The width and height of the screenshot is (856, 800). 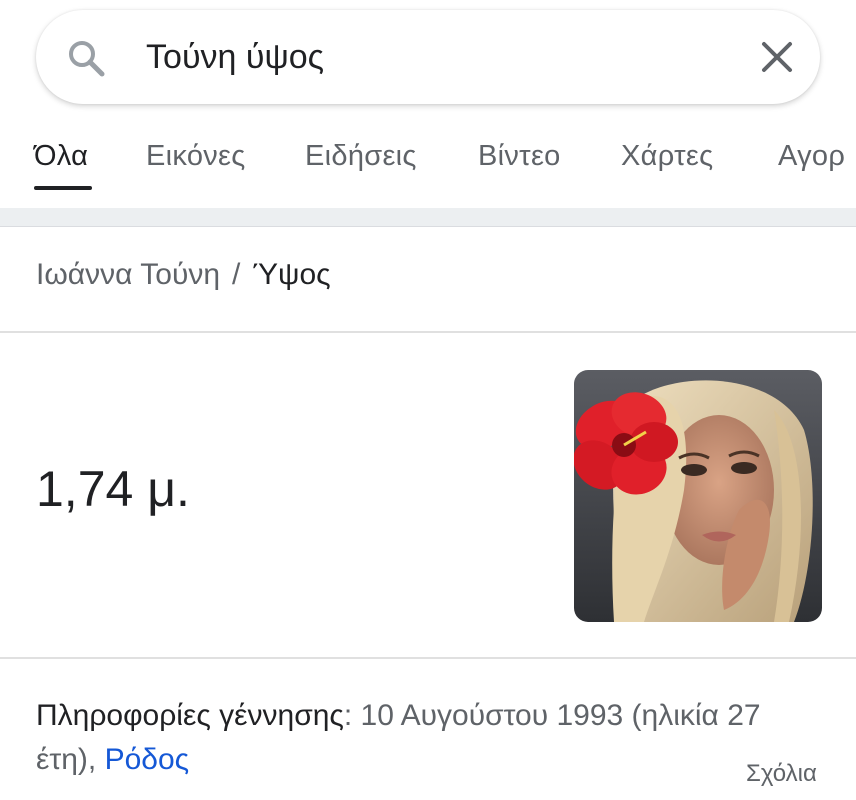 What do you see at coordinates (63, 188) in the screenshot?
I see `active-tab-indicator` at bounding box center [63, 188].